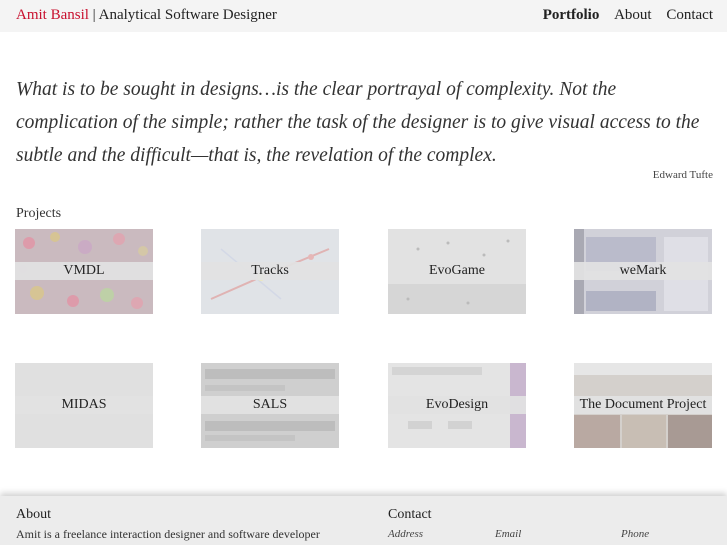  I want to click on project-tile-document-project: The Document Project, so click(643, 405).